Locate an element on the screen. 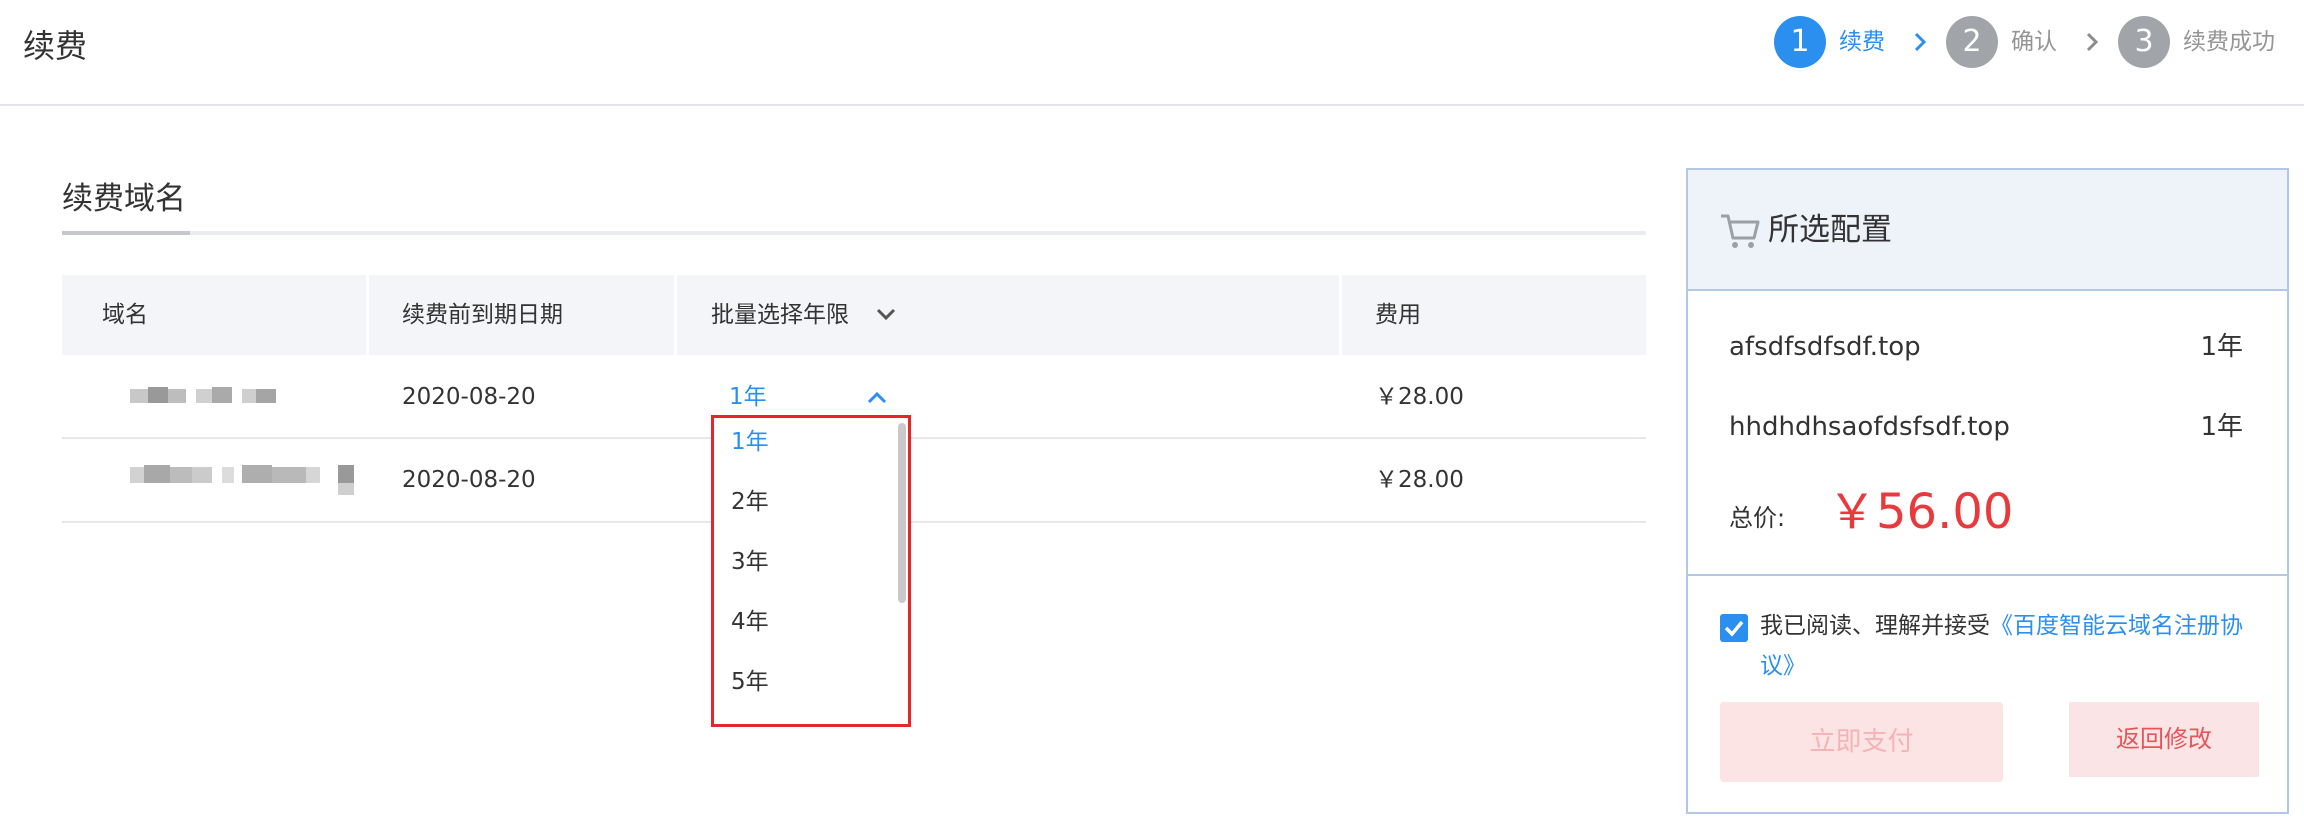  summary-title: 所选配置 is located at coordinates (1830, 230).